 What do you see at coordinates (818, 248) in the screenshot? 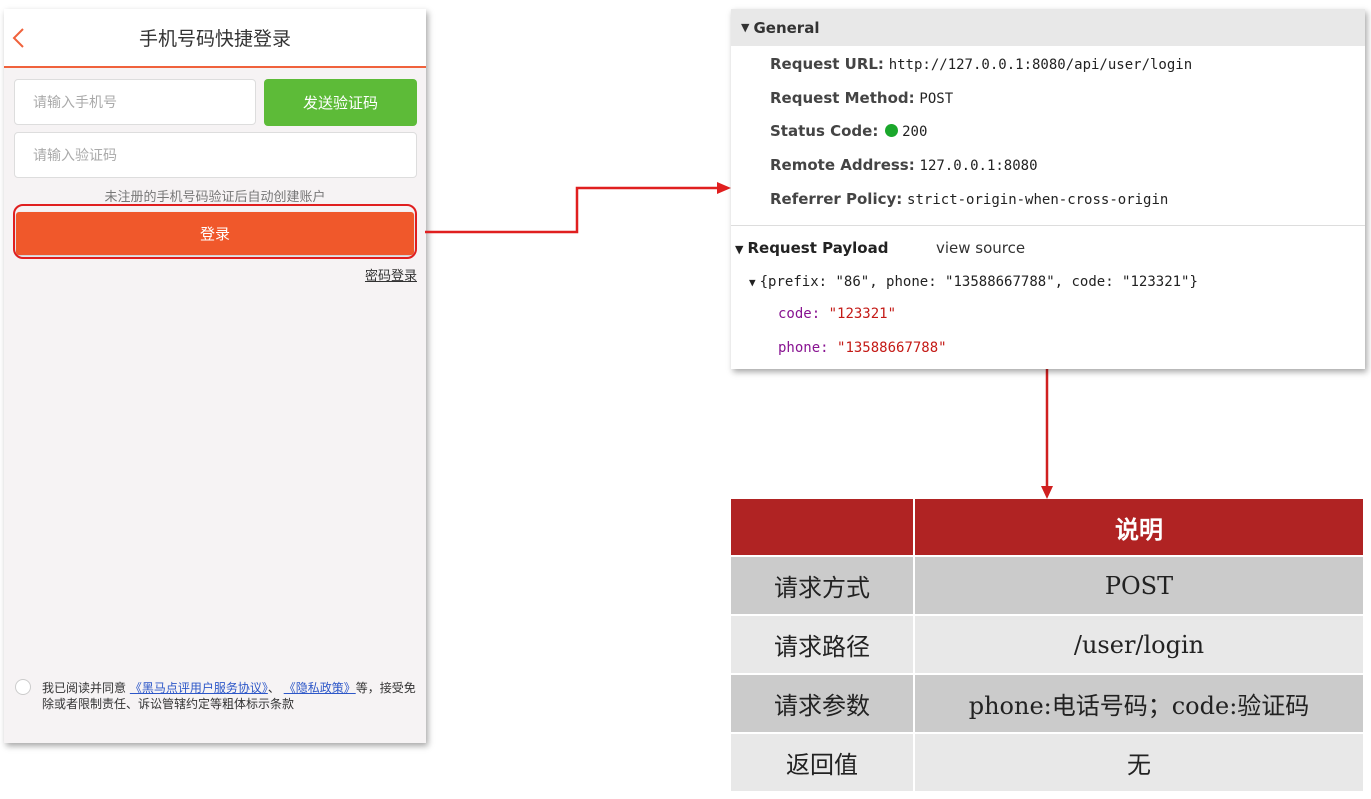
I see `payload-label: Request Payload` at bounding box center [818, 248].